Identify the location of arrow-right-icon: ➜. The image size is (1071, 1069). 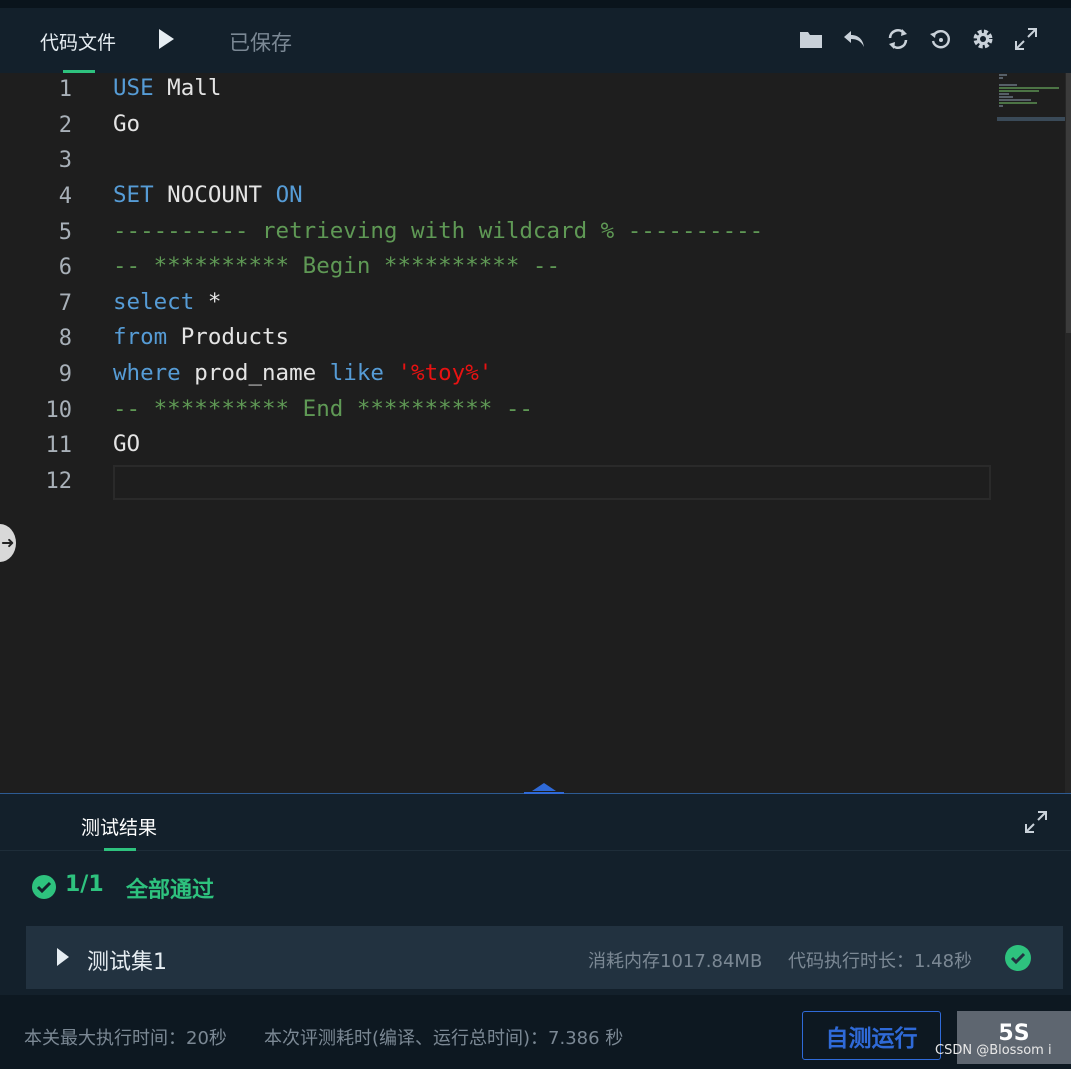
(8, 542).